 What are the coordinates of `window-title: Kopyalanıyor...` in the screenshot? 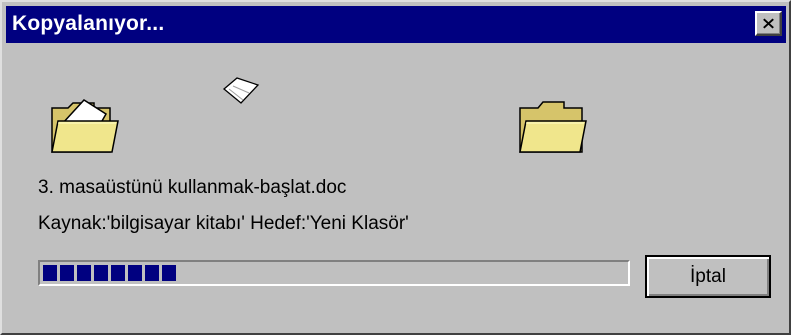 It's located at (88, 23).